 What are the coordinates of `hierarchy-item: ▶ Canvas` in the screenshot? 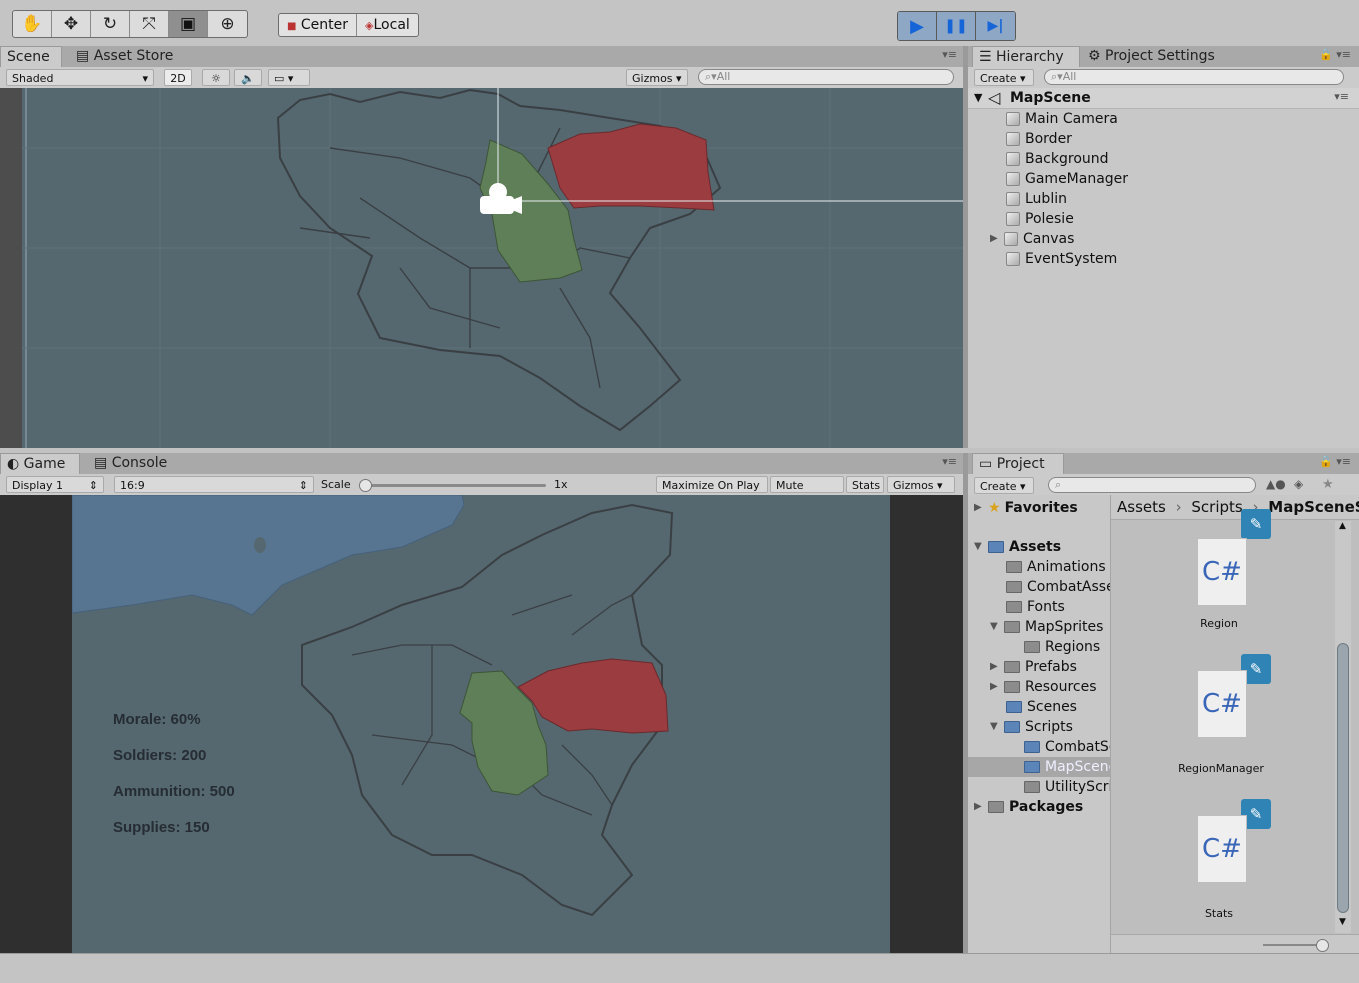 It's located at (1032, 239).